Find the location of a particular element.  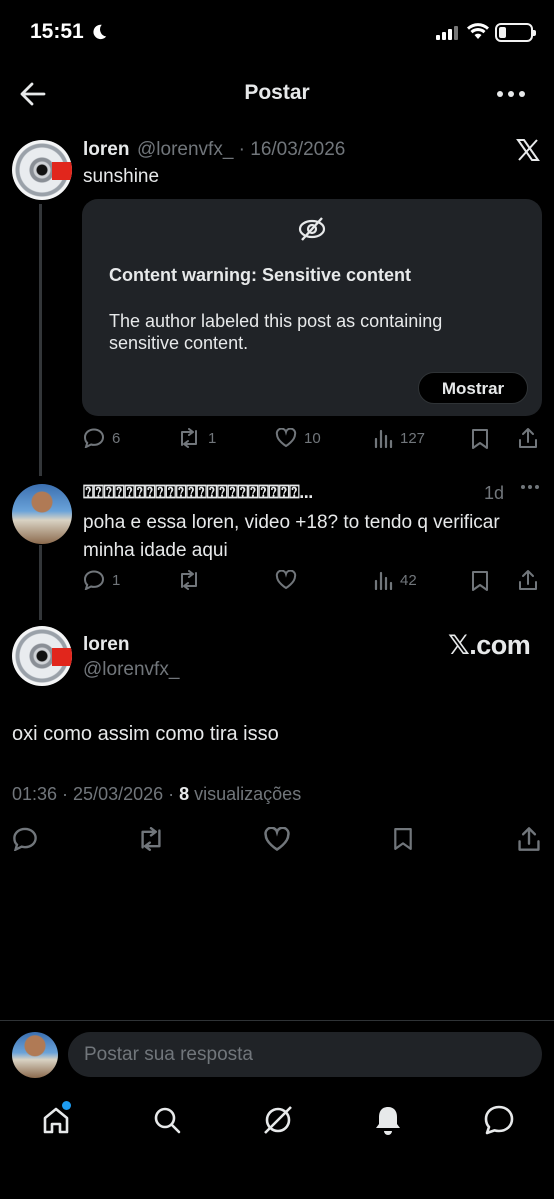

repost-button is located at coordinates (189, 580).